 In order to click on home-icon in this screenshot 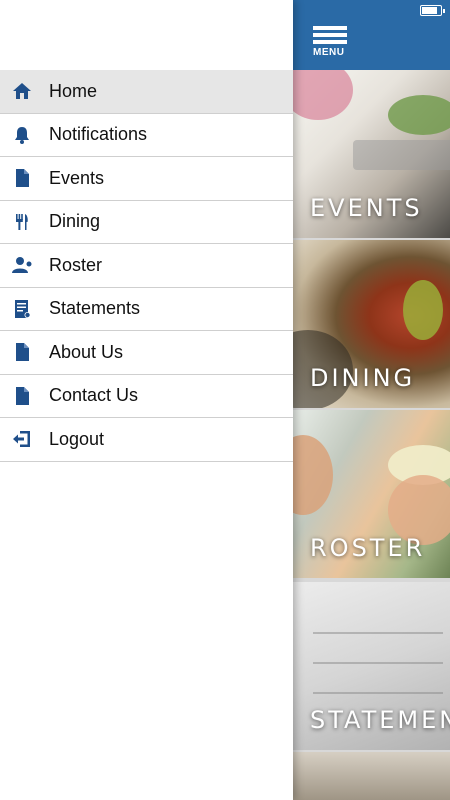, I will do `click(22, 91)`.